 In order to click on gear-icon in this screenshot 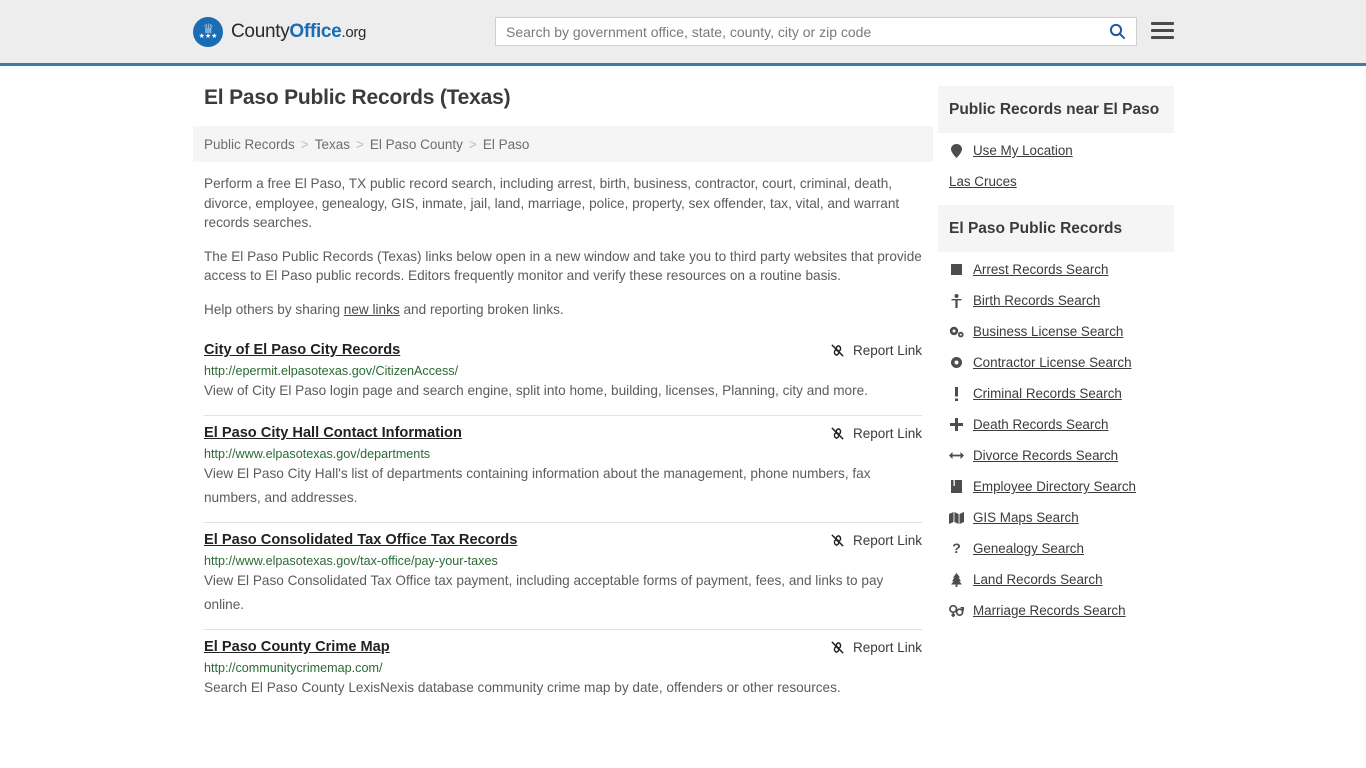, I will do `click(956, 362)`.